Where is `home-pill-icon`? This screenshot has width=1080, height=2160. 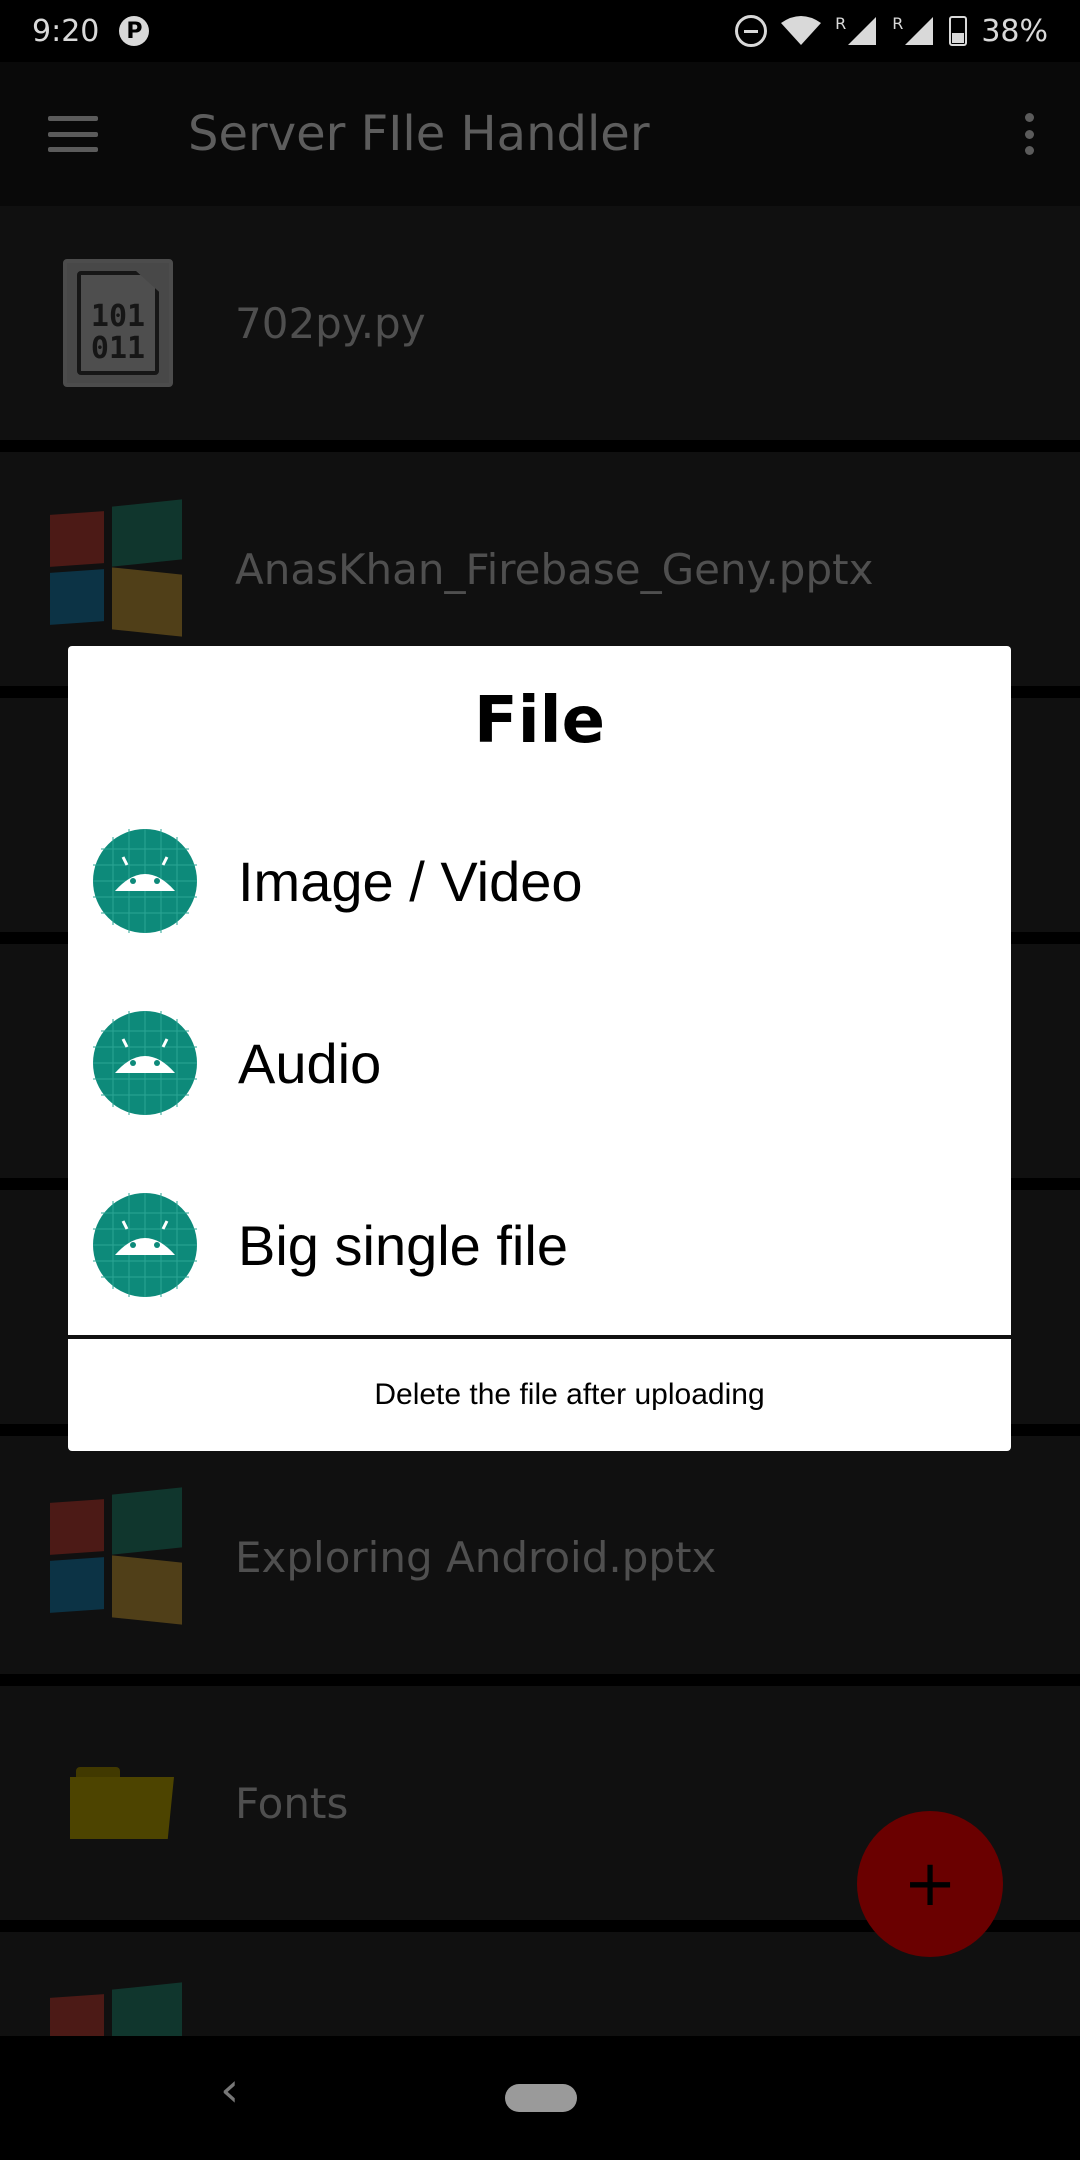 home-pill-icon is located at coordinates (541, 2098).